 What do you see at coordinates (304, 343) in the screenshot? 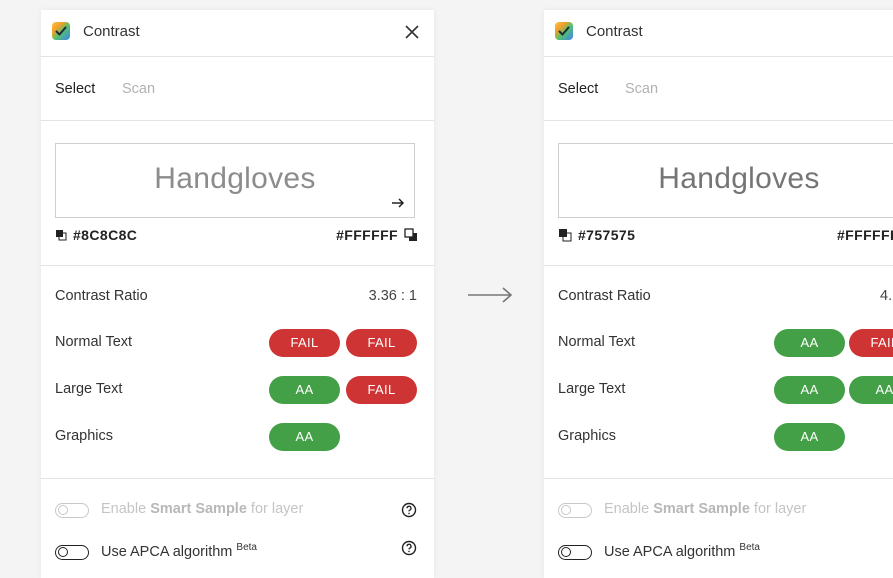
I see `normal-text-aa-badge: FAIL` at bounding box center [304, 343].